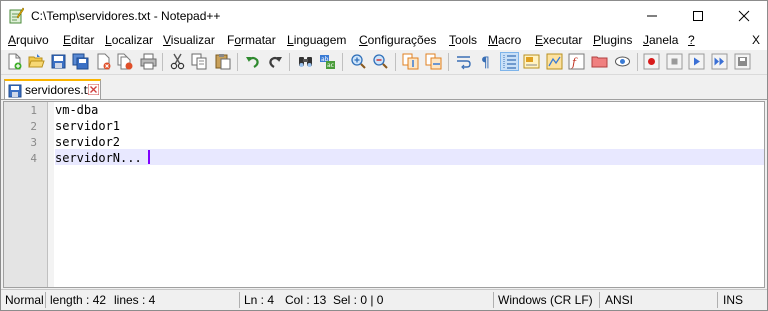  Describe the element at coordinates (358, 61) in the screenshot. I see `zoom-in-icon` at that location.